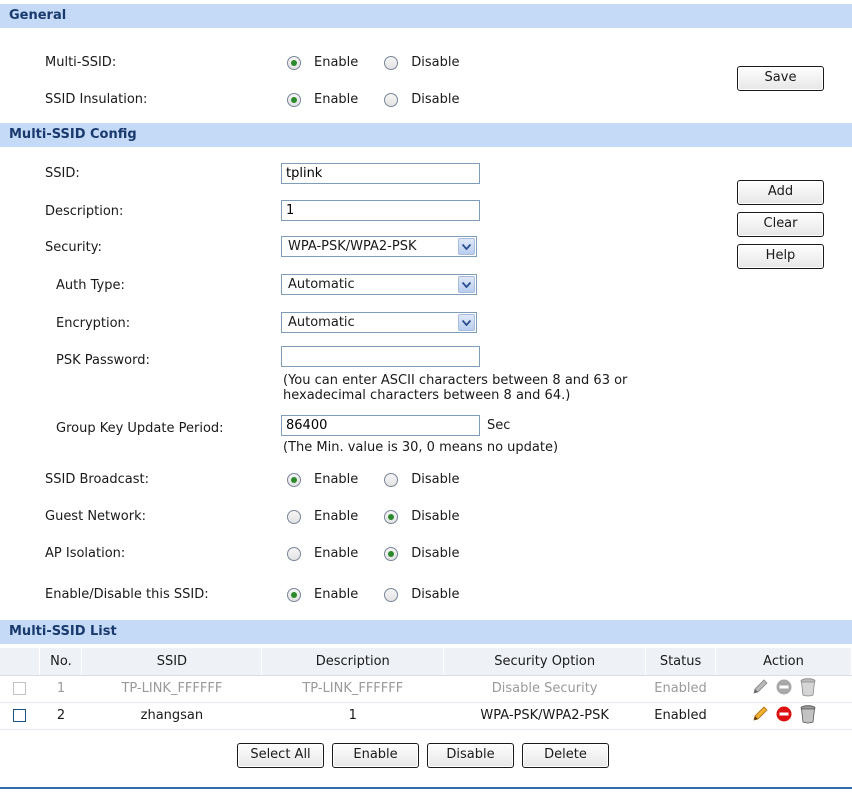 The width and height of the screenshot is (852, 797). I want to click on guest-network-radio-group: Enable Disable, so click(386, 516).